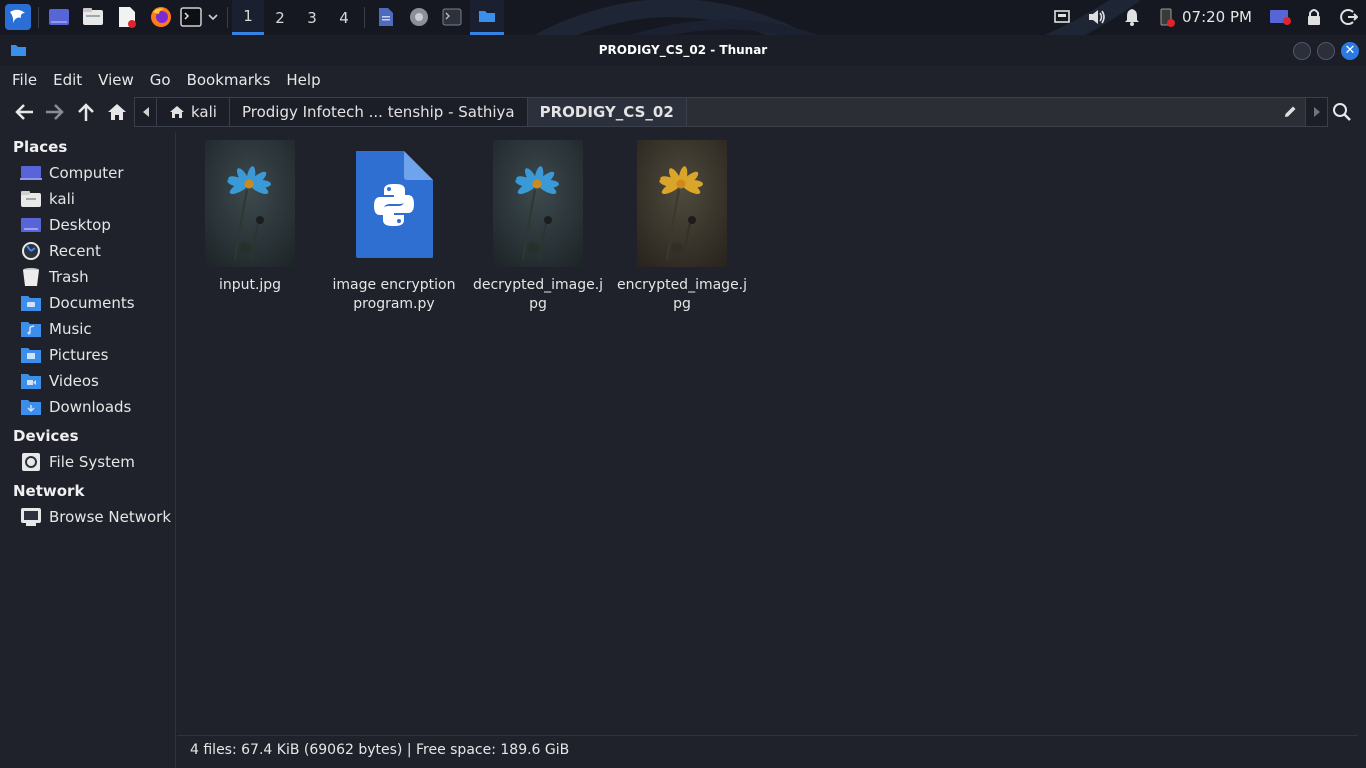 Image resolution: width=1366 pixels, height=768 pixels. I want to click on home-button, so click(117, 112).